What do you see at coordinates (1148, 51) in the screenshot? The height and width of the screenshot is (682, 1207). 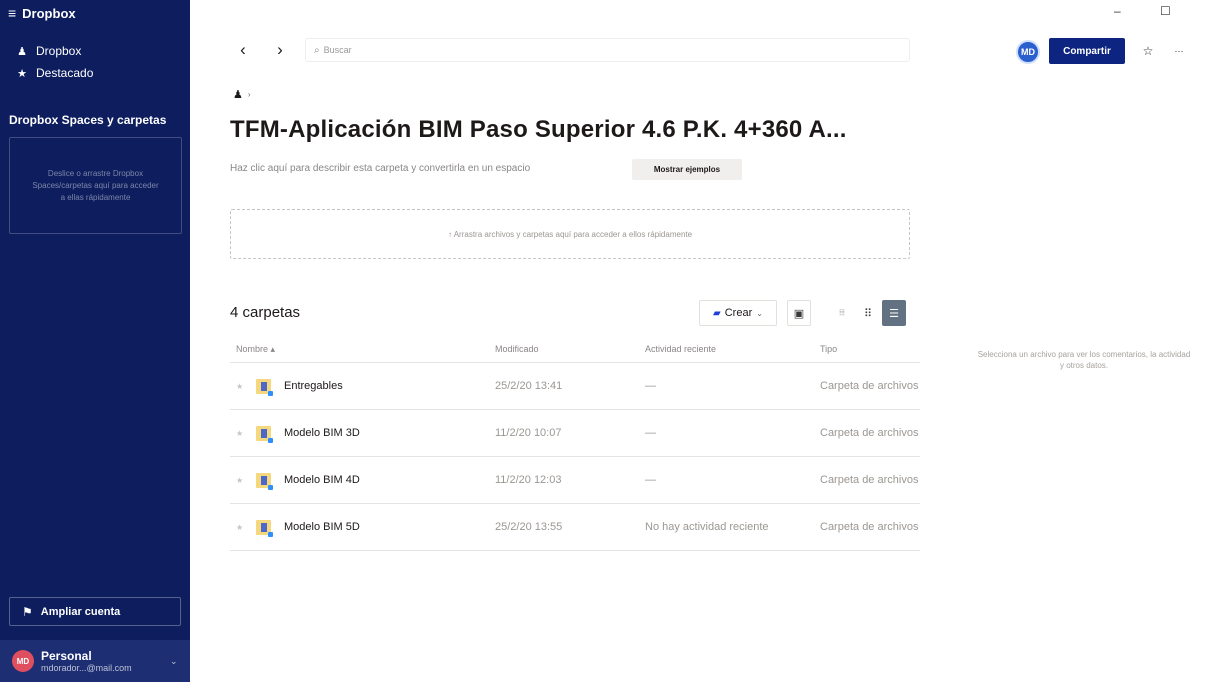 I see `star-icon: ☆` at bounding box center [1148, 51].